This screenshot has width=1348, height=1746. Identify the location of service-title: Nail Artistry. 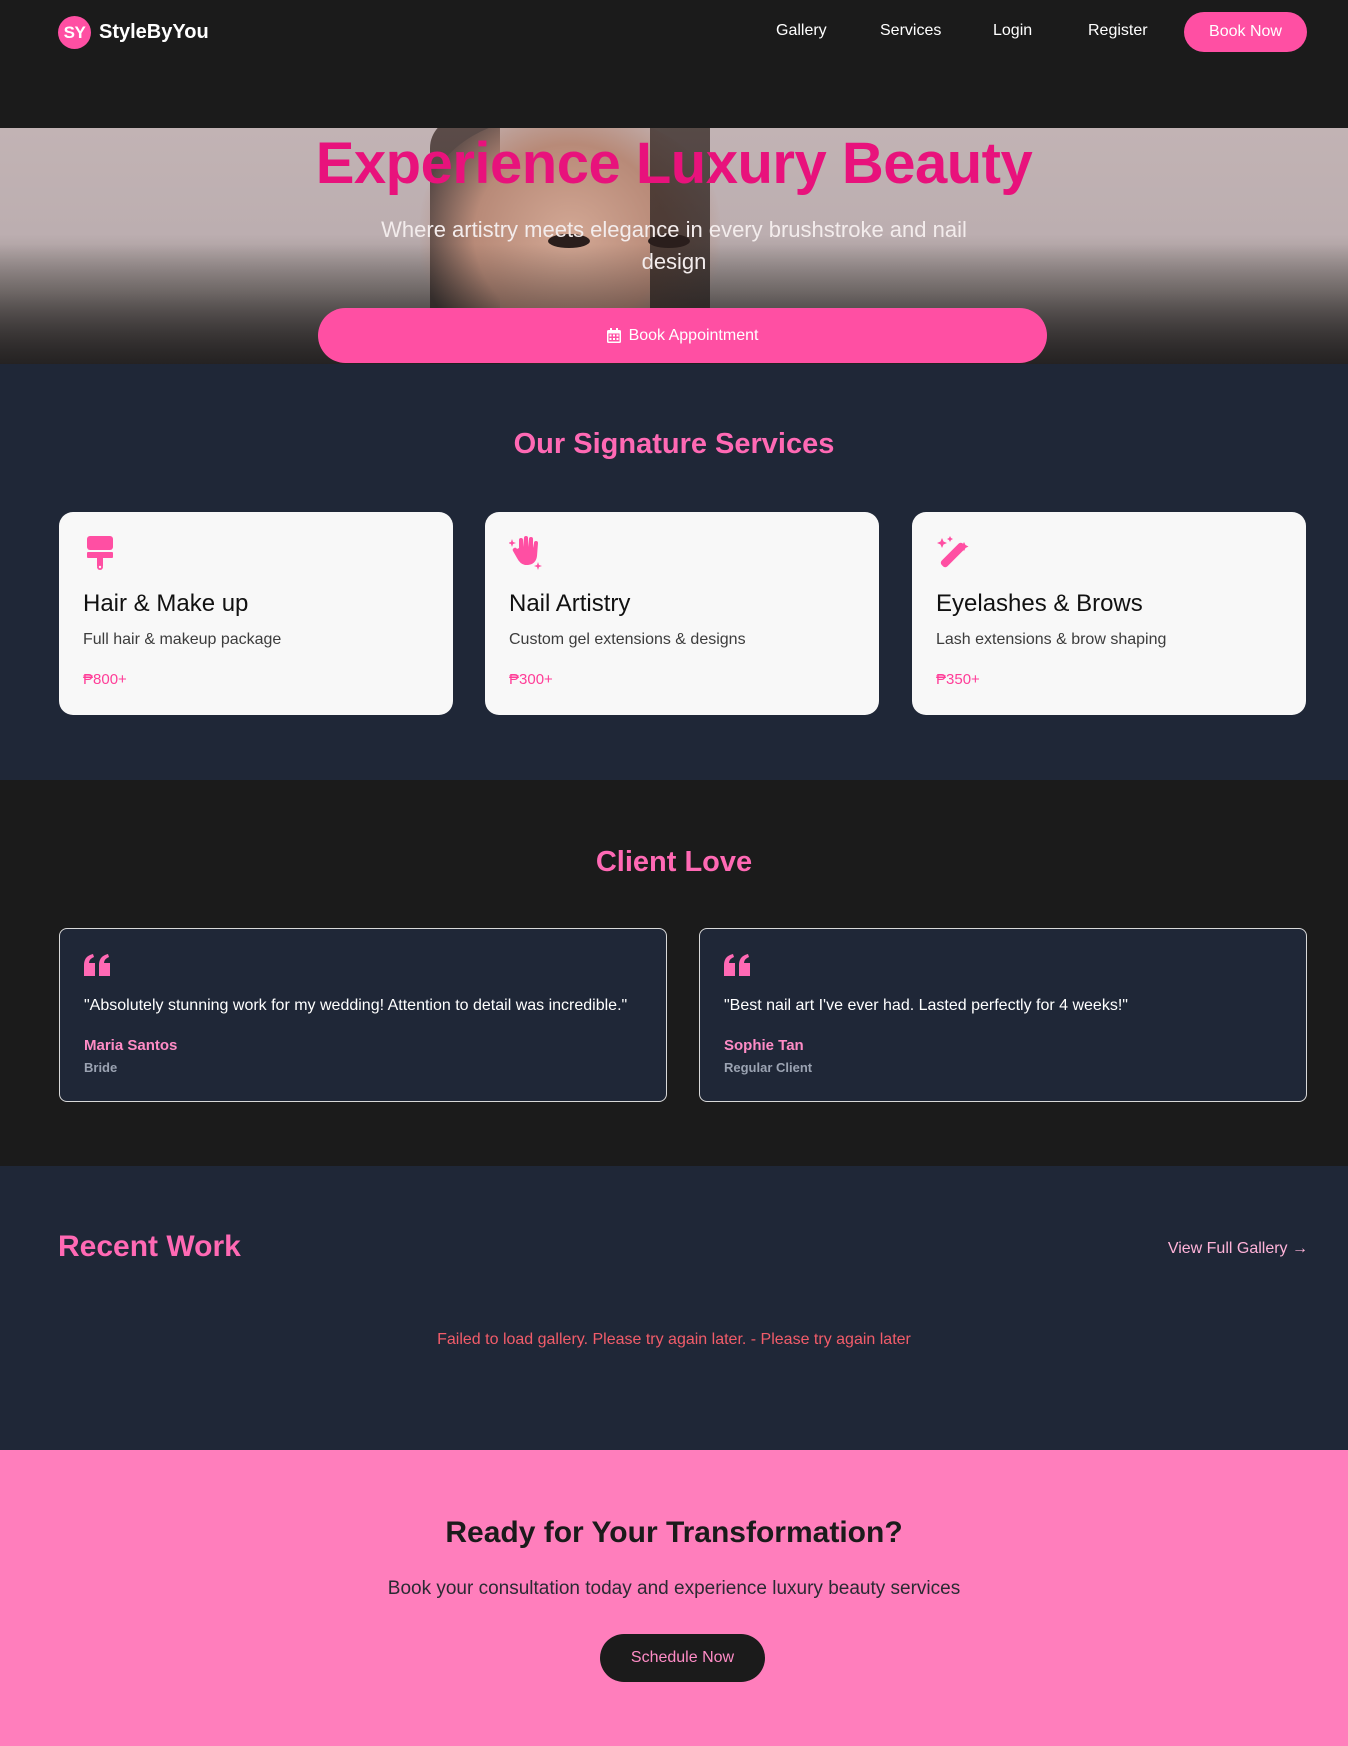
(570, 603).